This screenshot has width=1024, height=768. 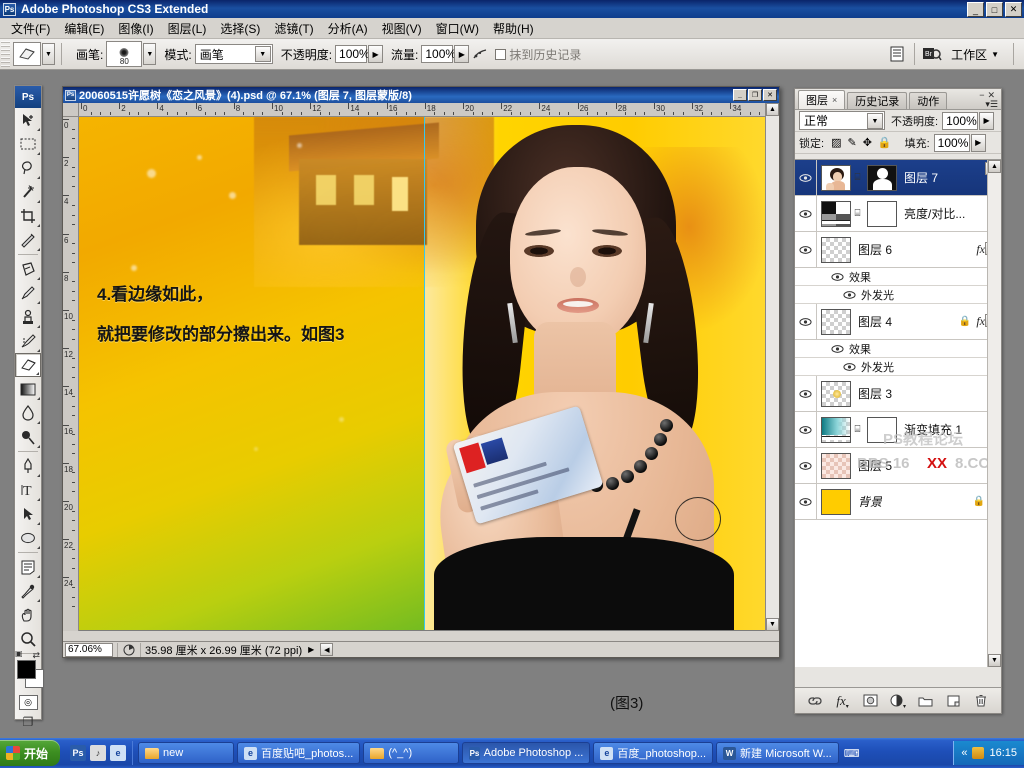 What do you see at coordinates (975, 9) in the screenshot?
I see `minimize-button: _` at bounding box center [975, 9].